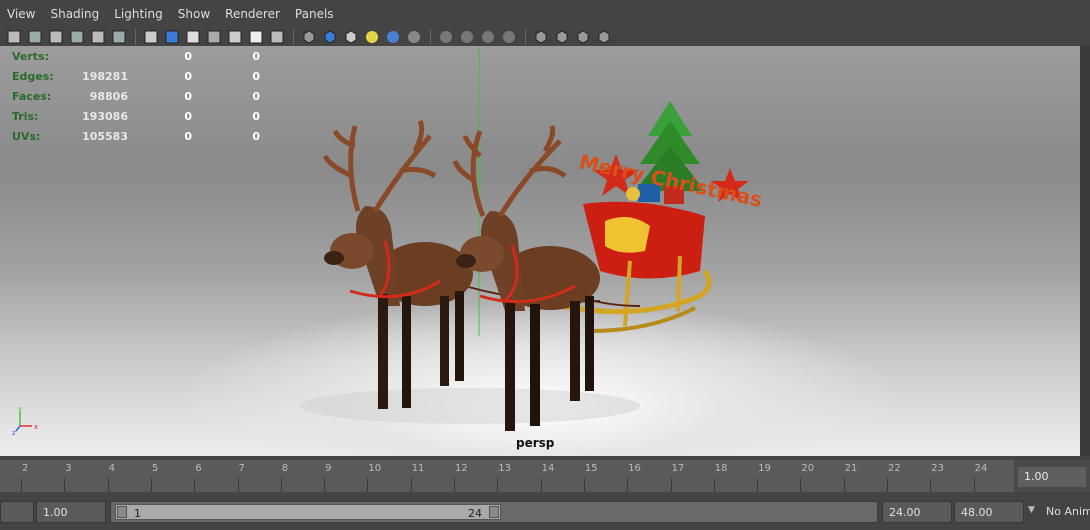 Image resolution: width=1090 pixels, height=530 pixels. Describe the element at coordinates (1068, 512) in the screenshot. I see `anim-layer-selector: No Anim` at that location.